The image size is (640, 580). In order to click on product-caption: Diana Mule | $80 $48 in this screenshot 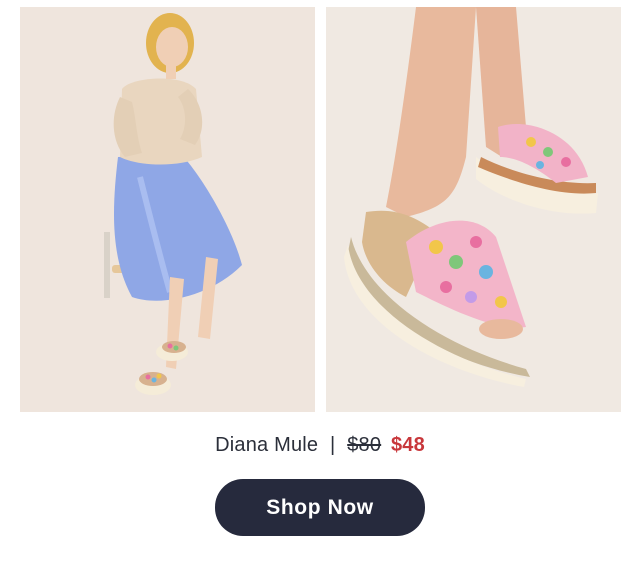, I will do `click(320, 445)`.